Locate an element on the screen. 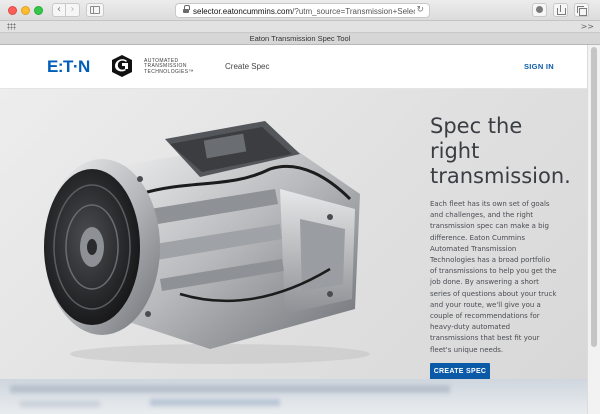 This screenshot has width=600, height=414. show-tabs-button is located at coordinates (581, 10).